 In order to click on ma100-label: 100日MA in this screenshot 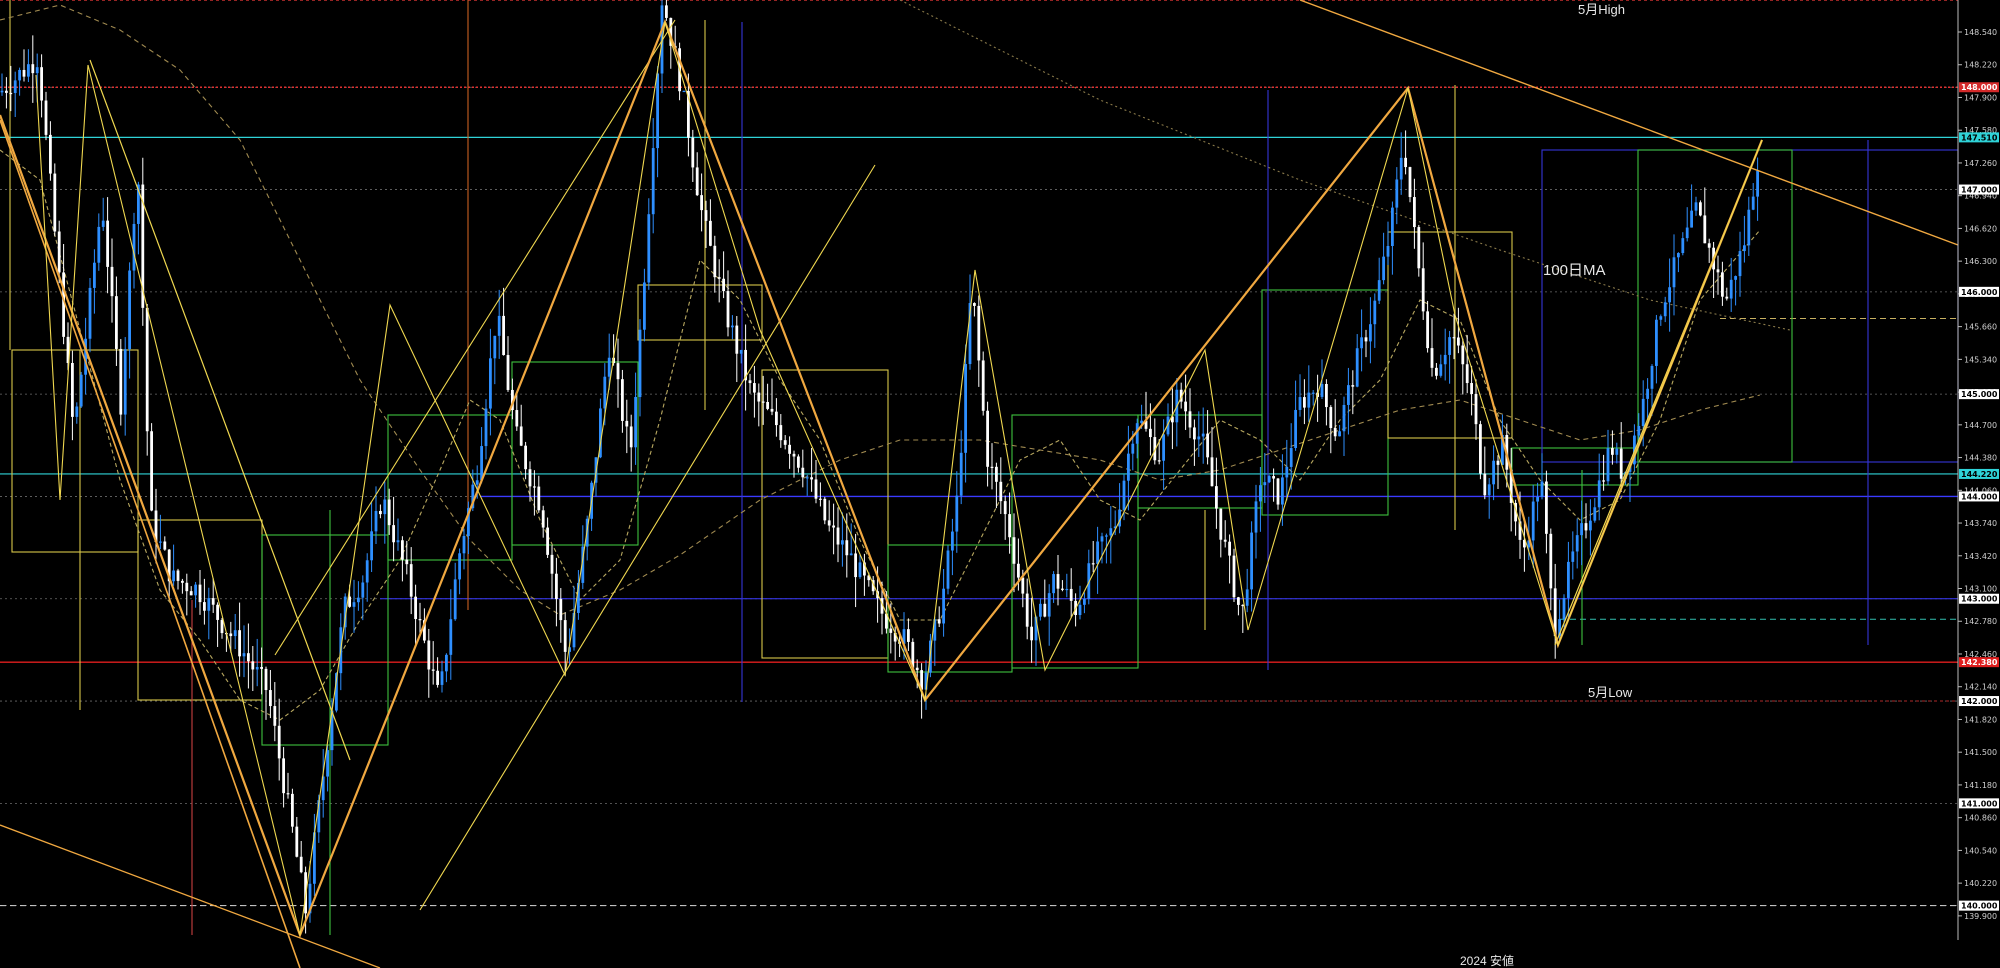, I will do `click(1574, 270)`.